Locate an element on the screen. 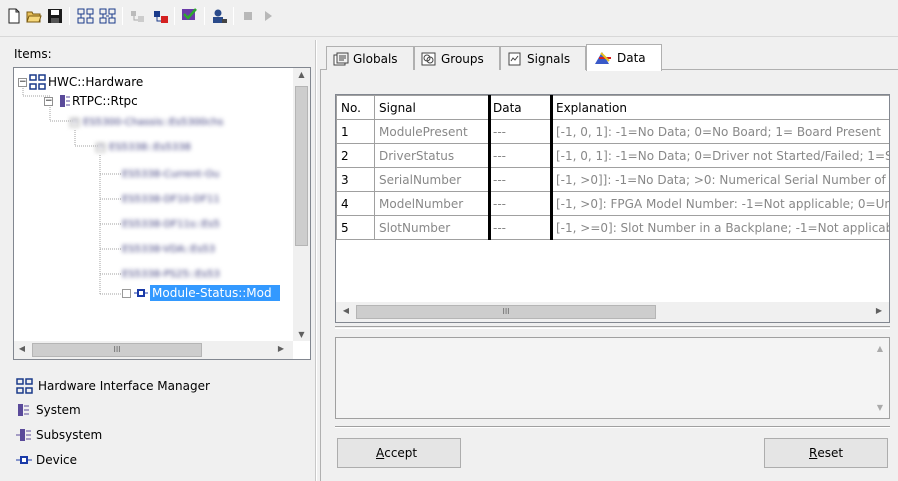  divider is located at coordinates (612, 427).